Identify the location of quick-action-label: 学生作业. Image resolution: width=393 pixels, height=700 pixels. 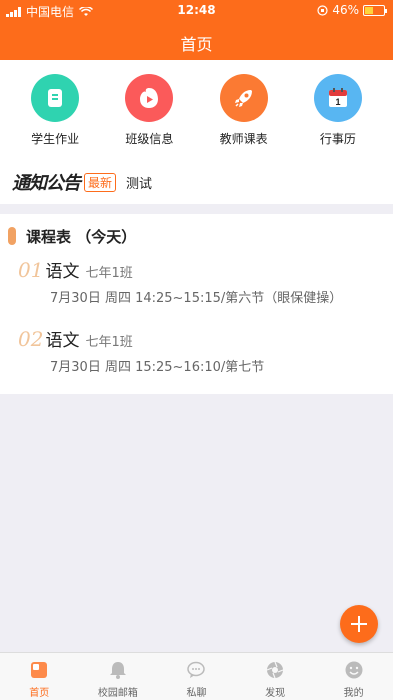
(55, 139).